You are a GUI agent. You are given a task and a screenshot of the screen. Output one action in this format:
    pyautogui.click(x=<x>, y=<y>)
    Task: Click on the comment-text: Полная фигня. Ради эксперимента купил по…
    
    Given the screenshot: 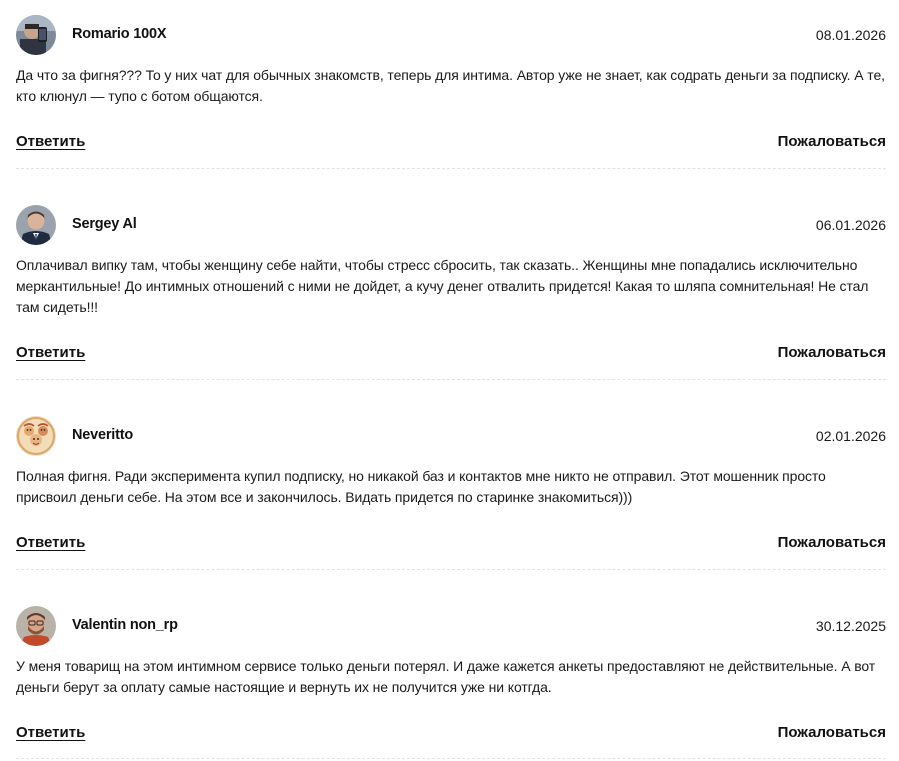 What is the action you would take?
    pyautogui.click(x=421, y=486)
    